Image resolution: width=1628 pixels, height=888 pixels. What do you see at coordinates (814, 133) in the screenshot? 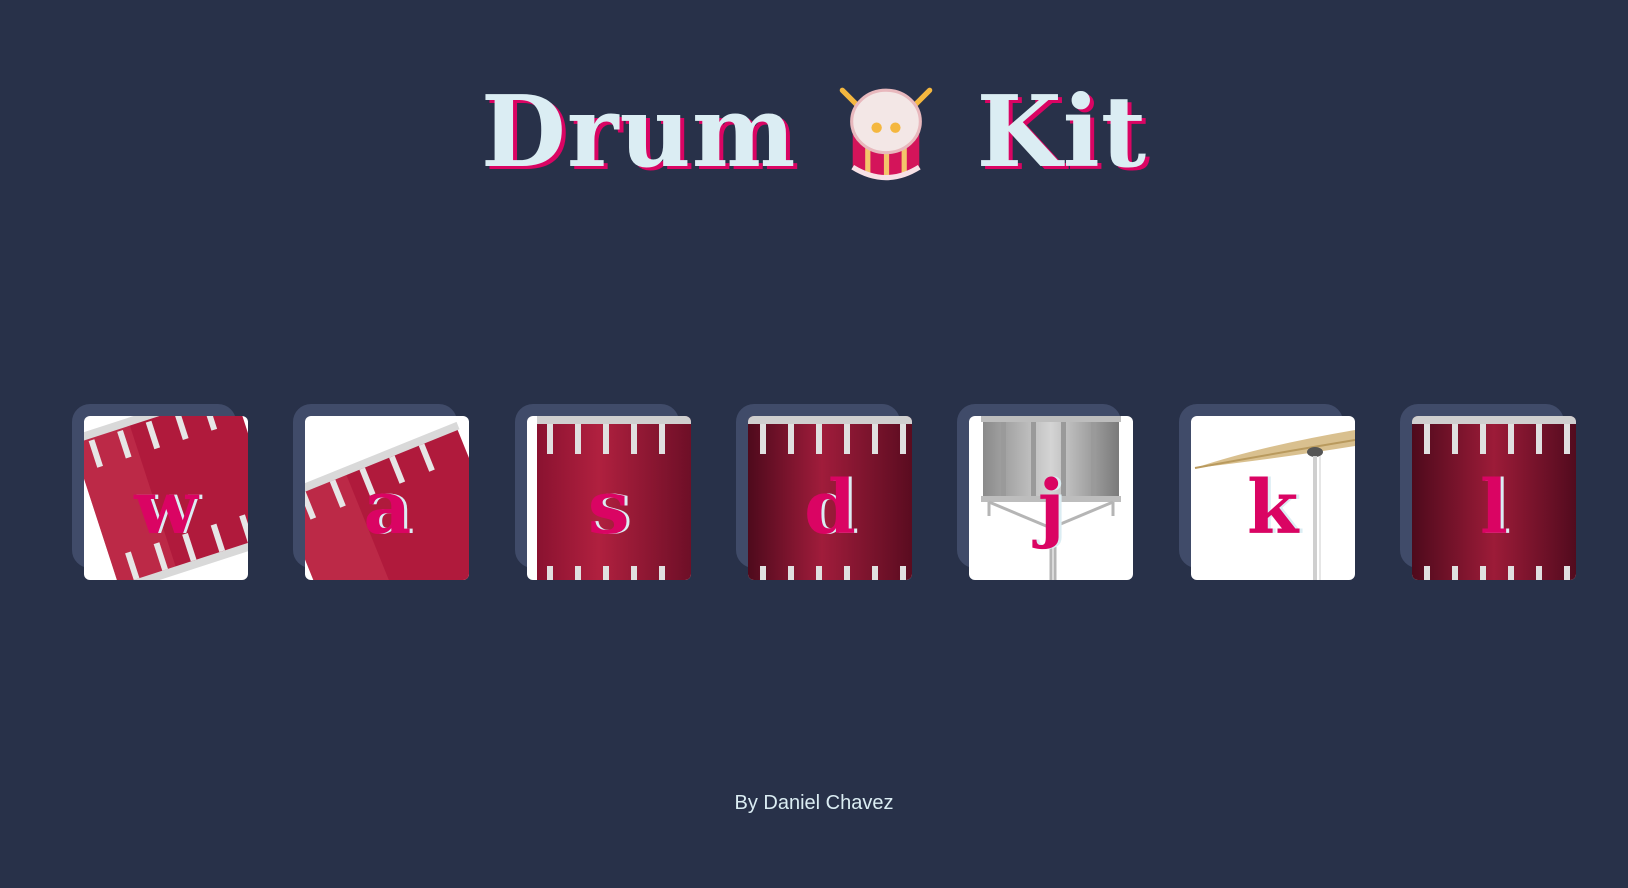
I see `page-title: Drum Kit` at bounding box center [814, 133].